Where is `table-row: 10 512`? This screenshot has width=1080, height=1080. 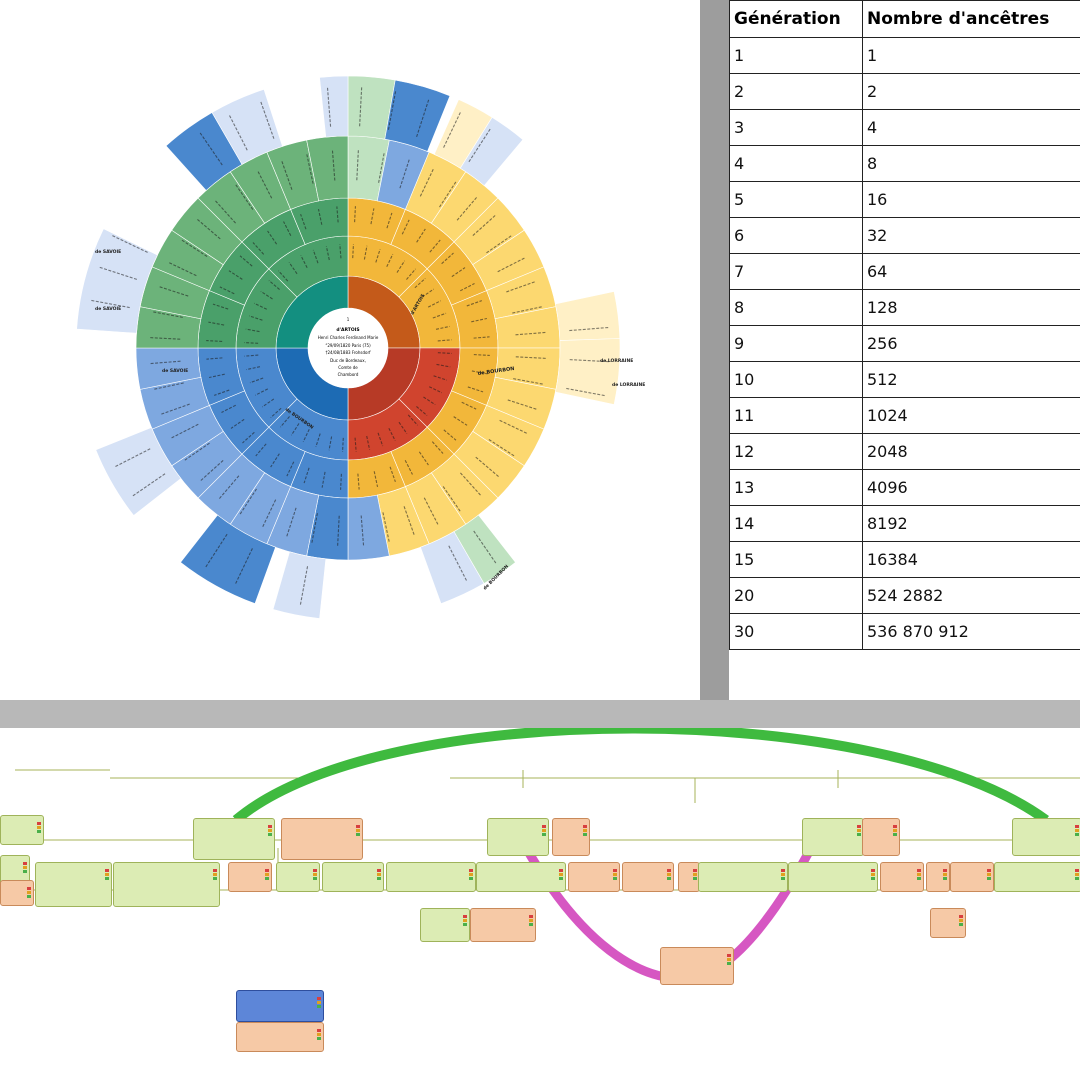
table-row: 10 512 is located at coordinates (904, 379).